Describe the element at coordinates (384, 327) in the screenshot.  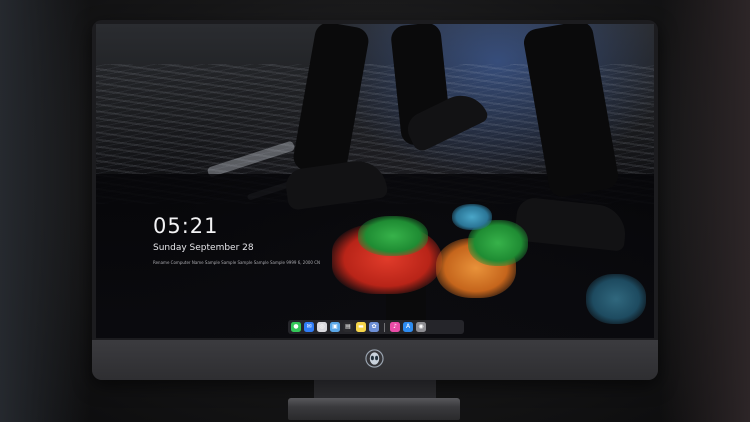
I see `dock-separator` at that location.